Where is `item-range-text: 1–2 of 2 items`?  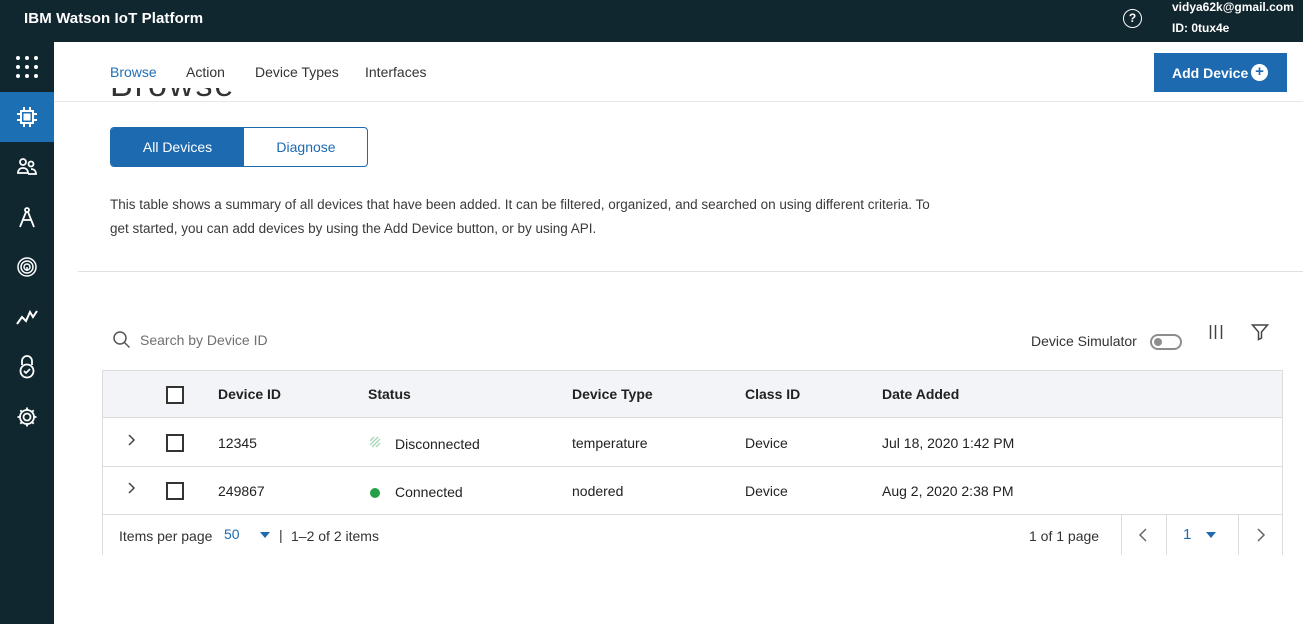
item-range-text: 1–2 of 2 items is located at coordinates (335, 536).